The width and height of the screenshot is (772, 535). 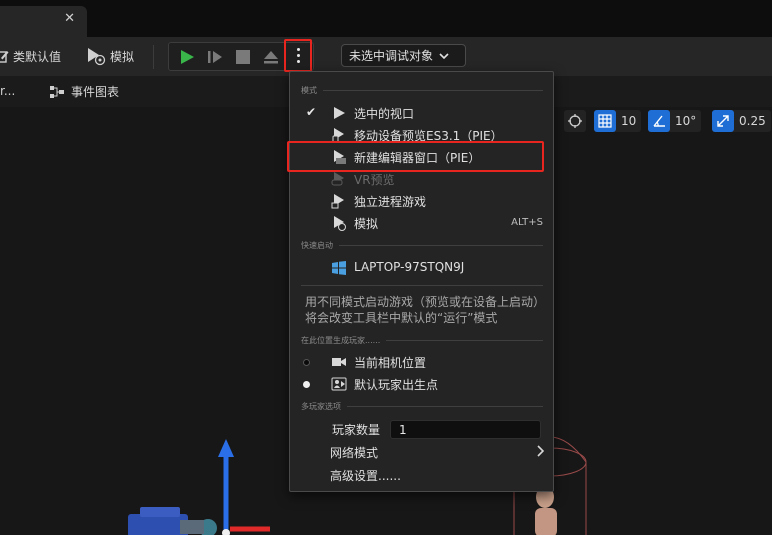 I want to click on menu-item-label: 网络模式, so click(x=354, y=453).